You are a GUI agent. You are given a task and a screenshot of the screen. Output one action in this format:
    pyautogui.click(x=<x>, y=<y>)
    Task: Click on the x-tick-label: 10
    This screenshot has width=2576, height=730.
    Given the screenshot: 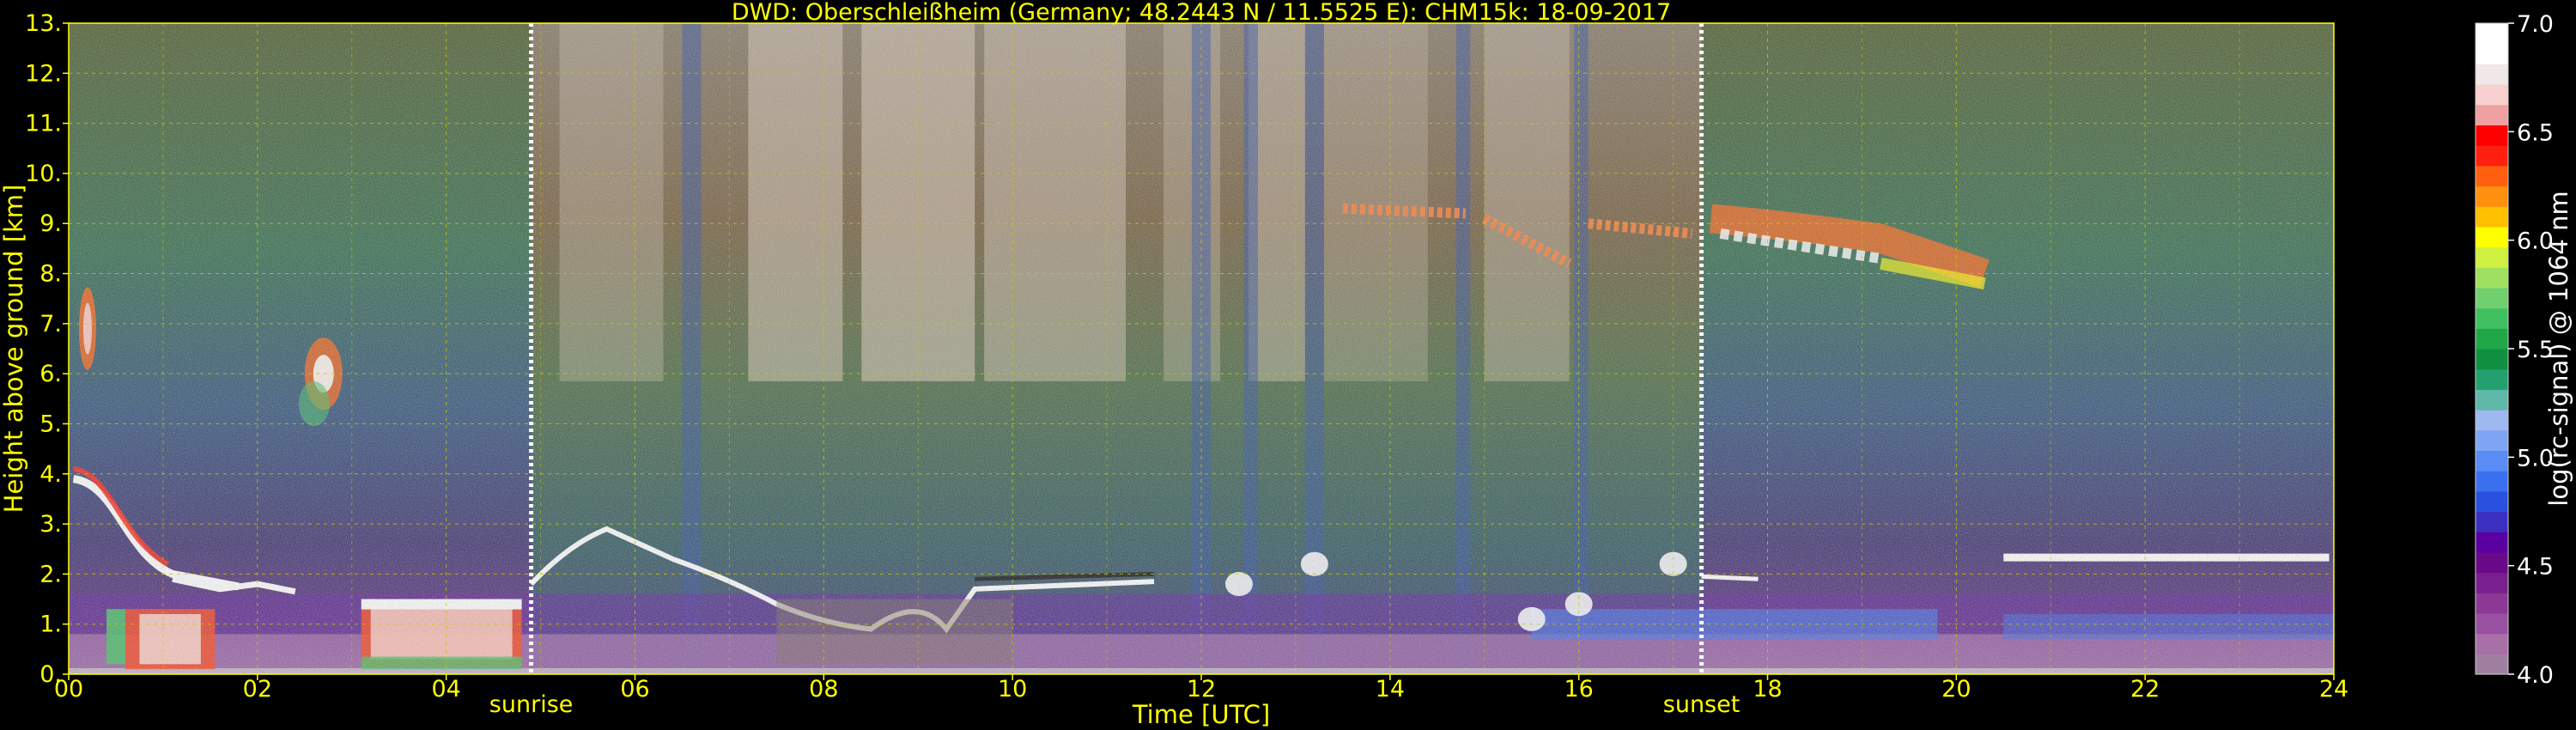 What is the action you would take?
    pyautogui.click(x=1013, y=689)
    